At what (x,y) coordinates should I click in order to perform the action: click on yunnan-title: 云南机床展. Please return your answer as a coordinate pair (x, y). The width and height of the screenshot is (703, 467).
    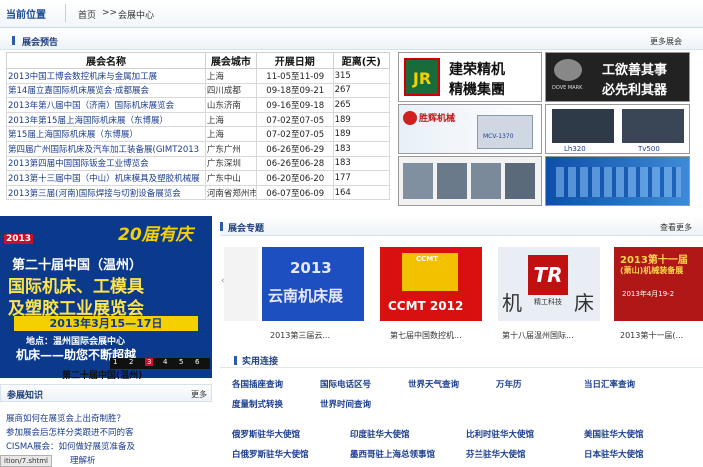
    Looking at the image, I should click on (306, 296).